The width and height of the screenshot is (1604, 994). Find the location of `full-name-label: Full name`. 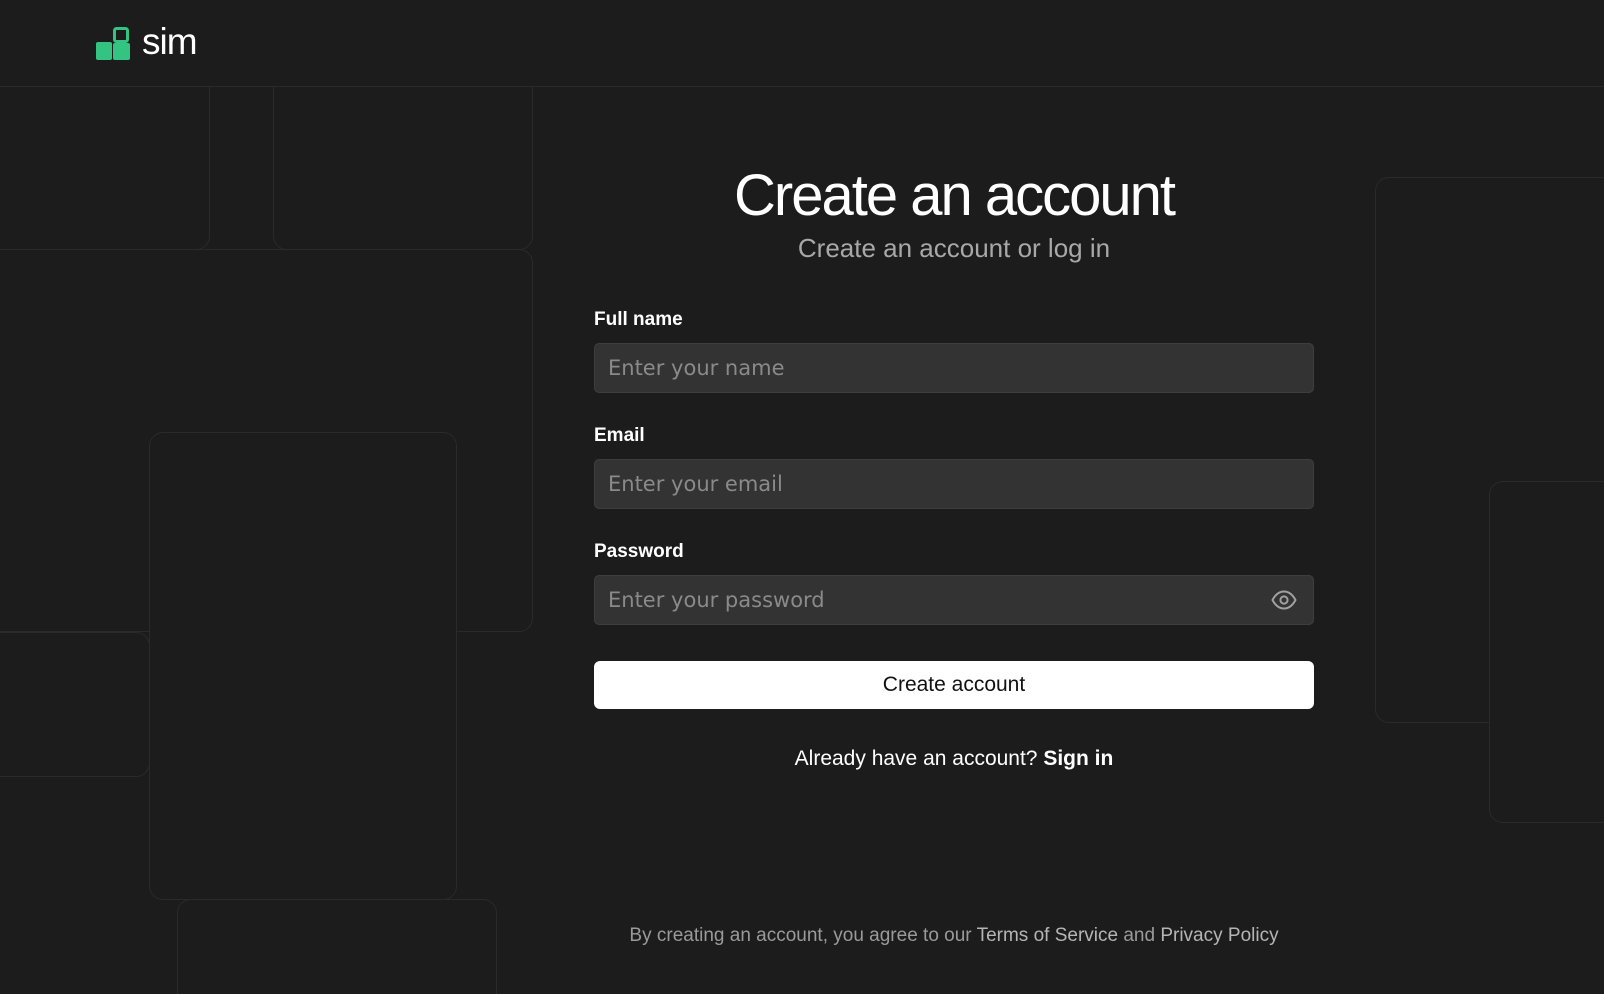

full-name-label: Full name is located at coordinates (638, 319).